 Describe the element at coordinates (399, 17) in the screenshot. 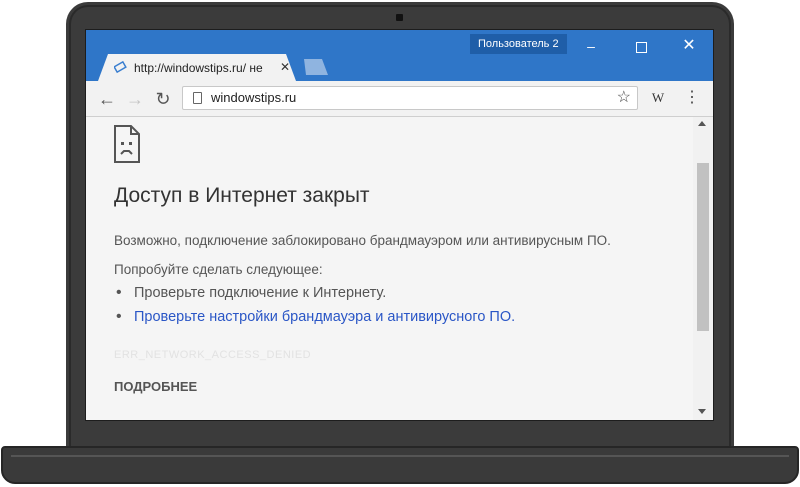

I see `webcam` at that location.